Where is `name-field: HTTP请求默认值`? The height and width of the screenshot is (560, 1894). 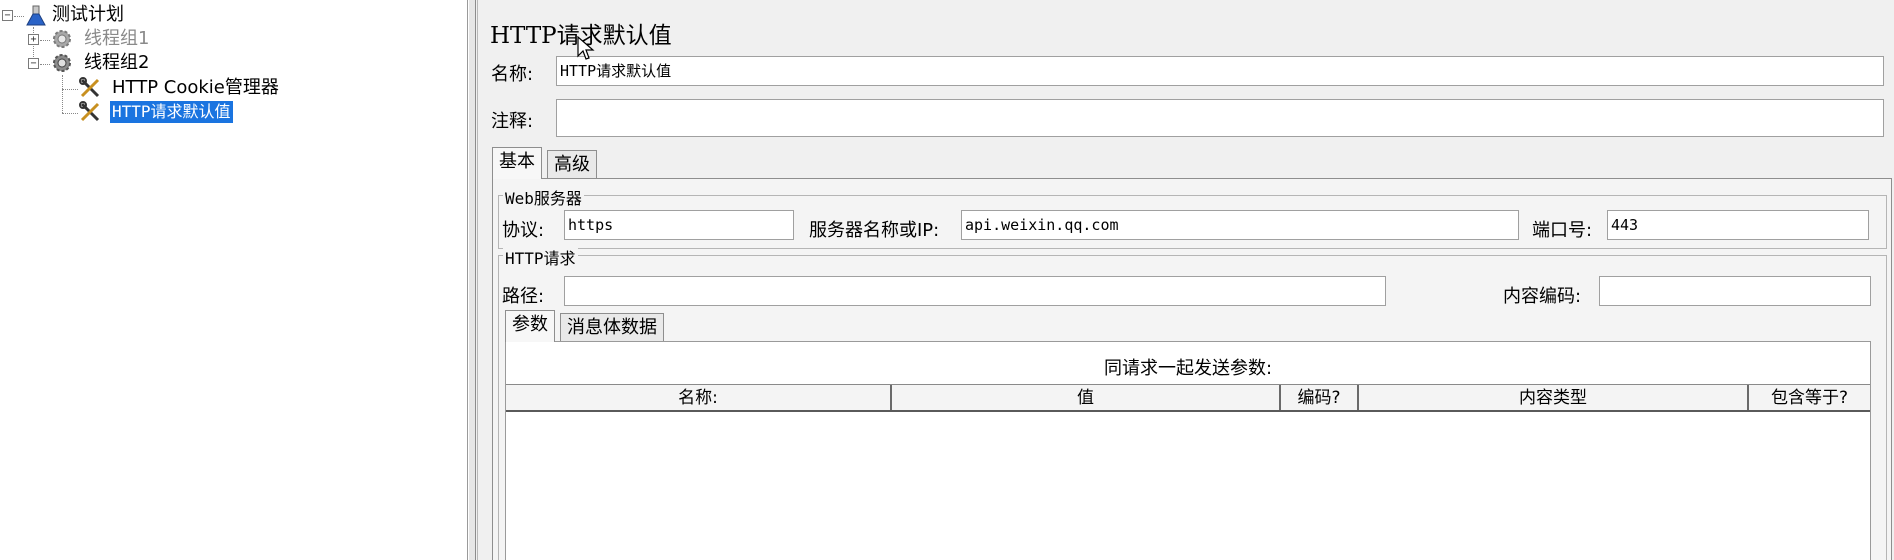 name-field: HTTP请求默认值 is located at coordinates (1220, 71).